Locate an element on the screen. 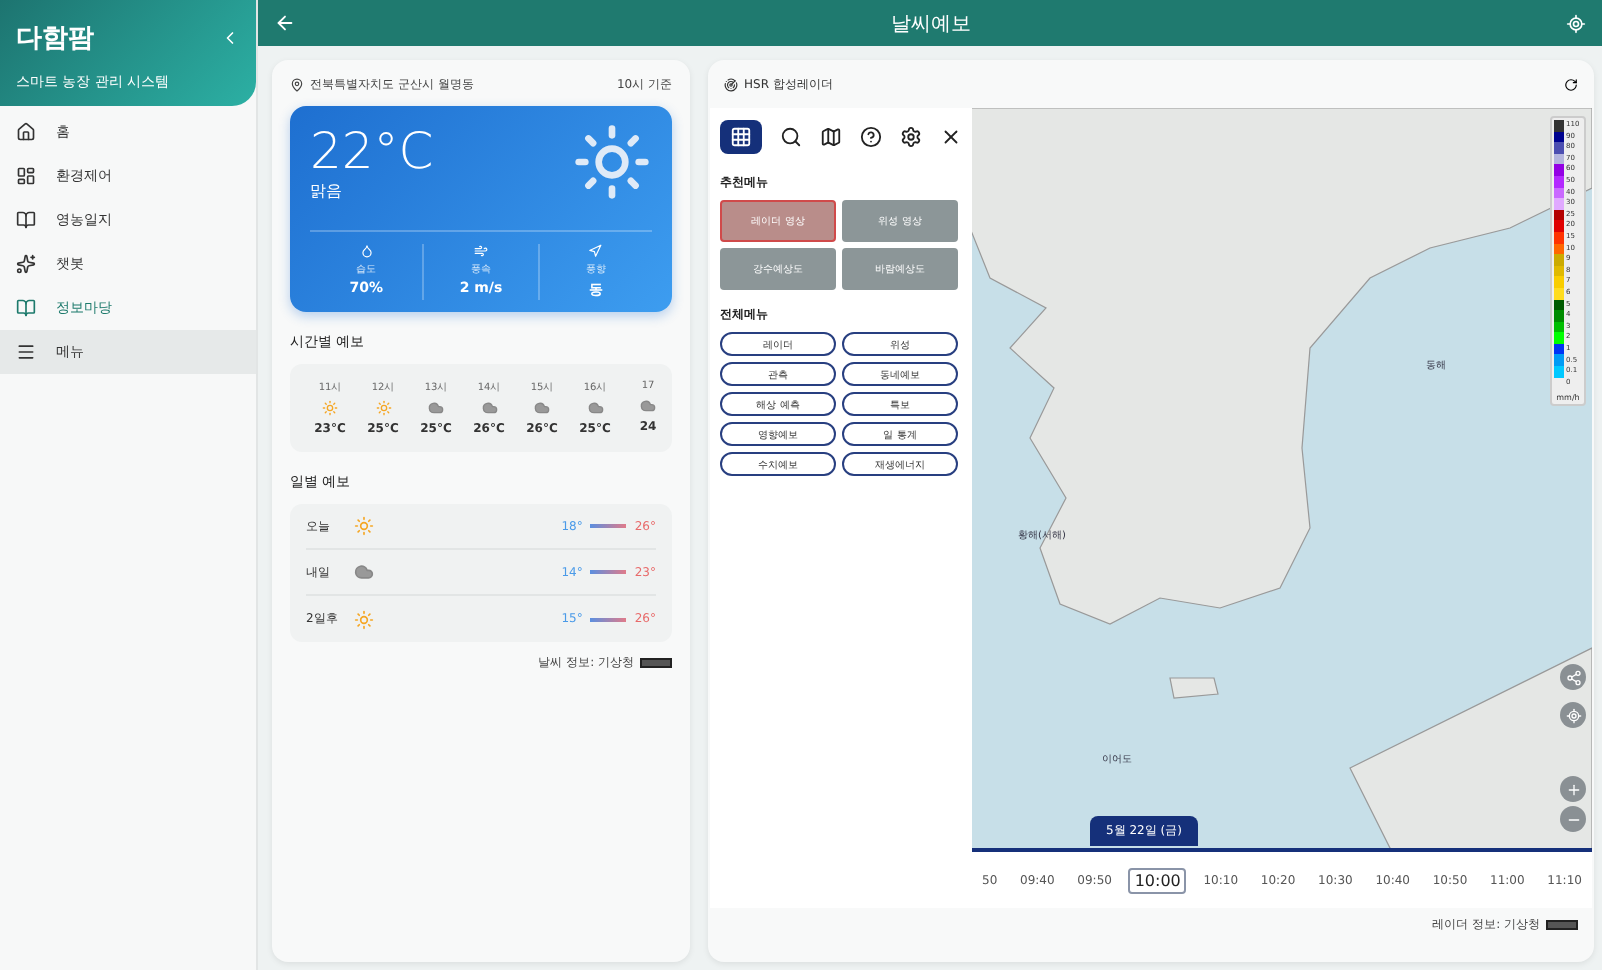 This screenshot has height=970, width=1602. condition: 맑음 is located at coordinates (327, 191).